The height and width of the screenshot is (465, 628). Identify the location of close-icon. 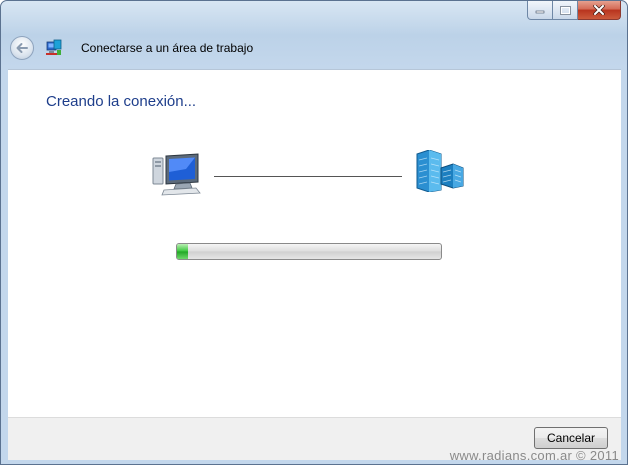
(599, 10).